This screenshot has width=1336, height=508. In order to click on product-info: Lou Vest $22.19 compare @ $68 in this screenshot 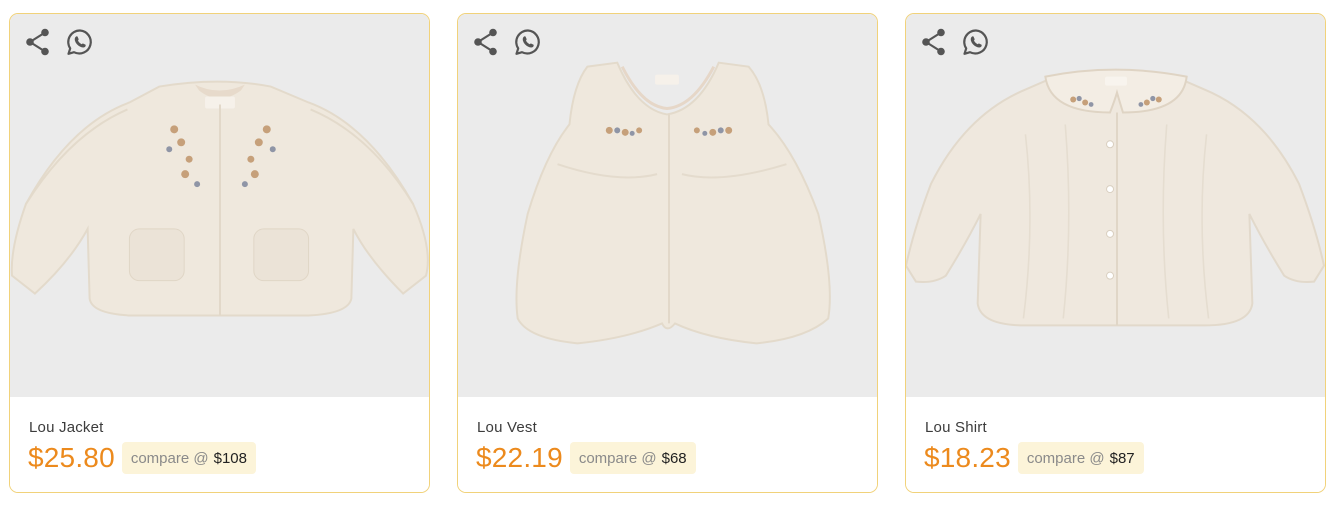, I will do `click(667, 444)`.